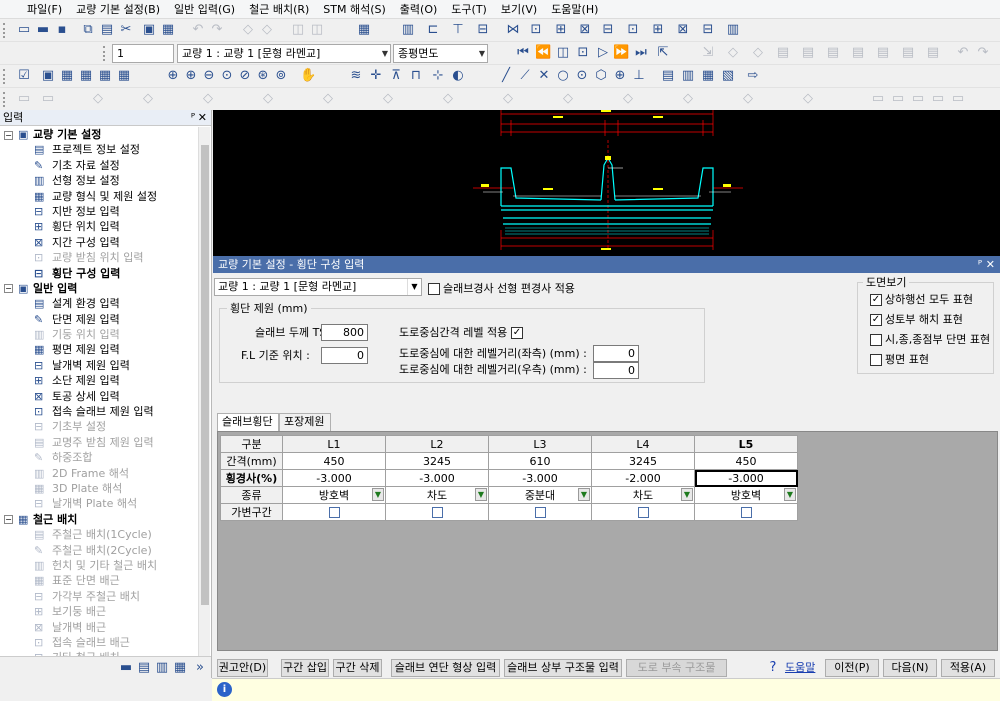 This screenshot has width=1000, height=701. Describe the element at coordinates (248, 422) in the screenshot. I see `tab-slab-cross: 슬래브횡단` at that location.